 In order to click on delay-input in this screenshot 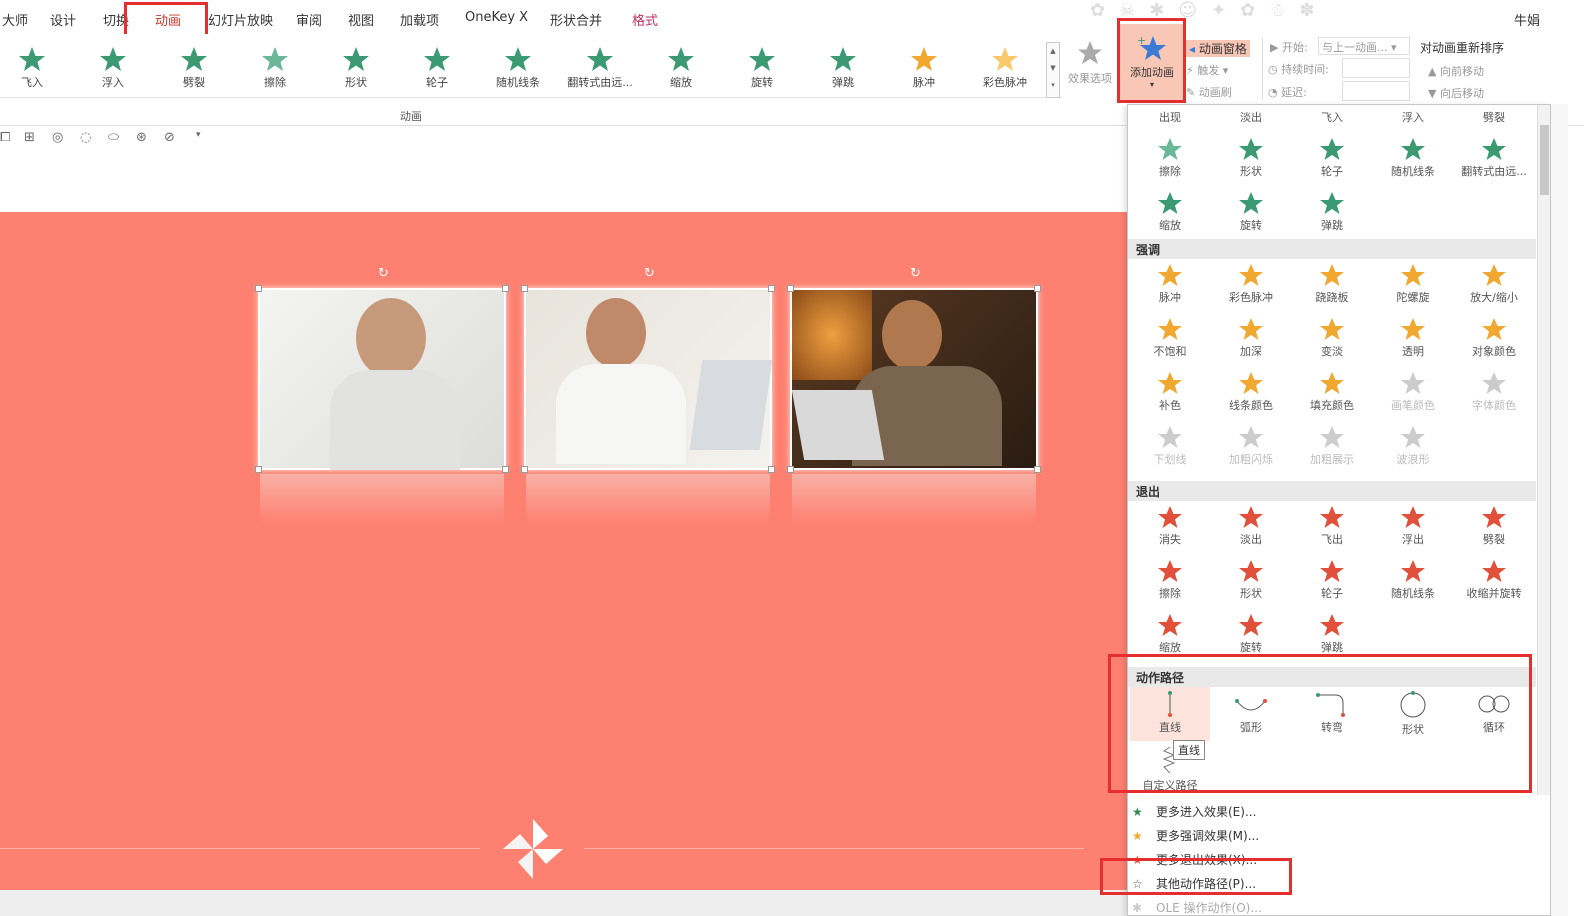, I will do `click(1376, 91)`.